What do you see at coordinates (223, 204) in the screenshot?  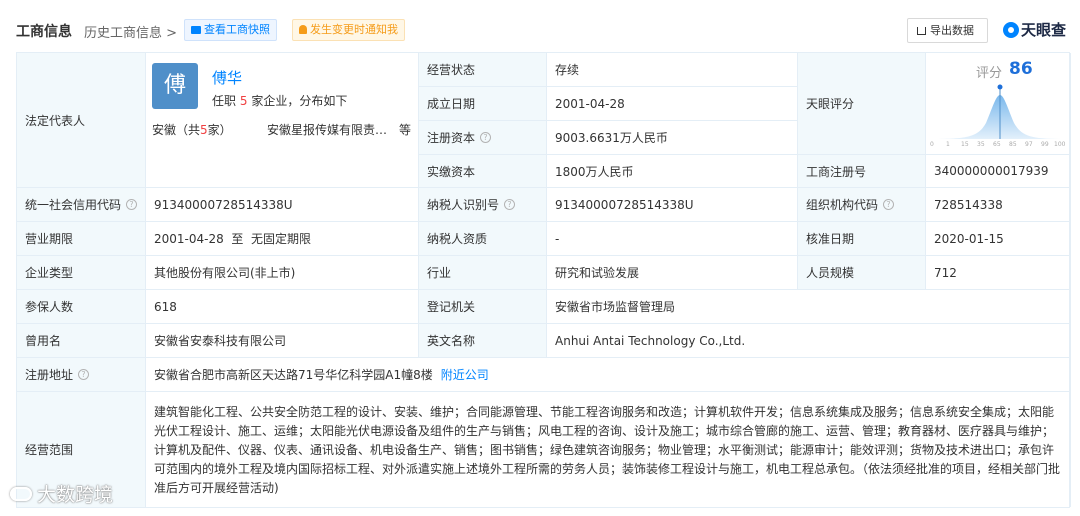 I see `credit-value: 91340000728514338U` at bounding box center [223, 204].